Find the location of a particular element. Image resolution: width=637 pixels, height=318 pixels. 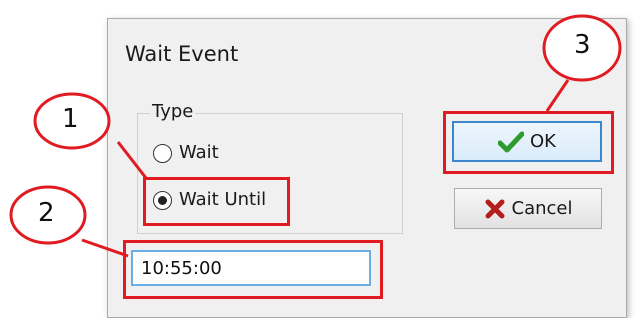

callout-1-number: 1 is located at coordinates (70, 119).